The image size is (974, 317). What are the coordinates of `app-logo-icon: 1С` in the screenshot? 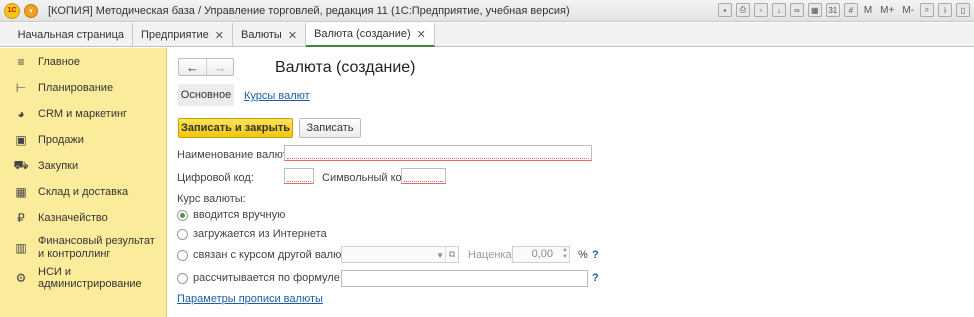 It's located at (12, 10).